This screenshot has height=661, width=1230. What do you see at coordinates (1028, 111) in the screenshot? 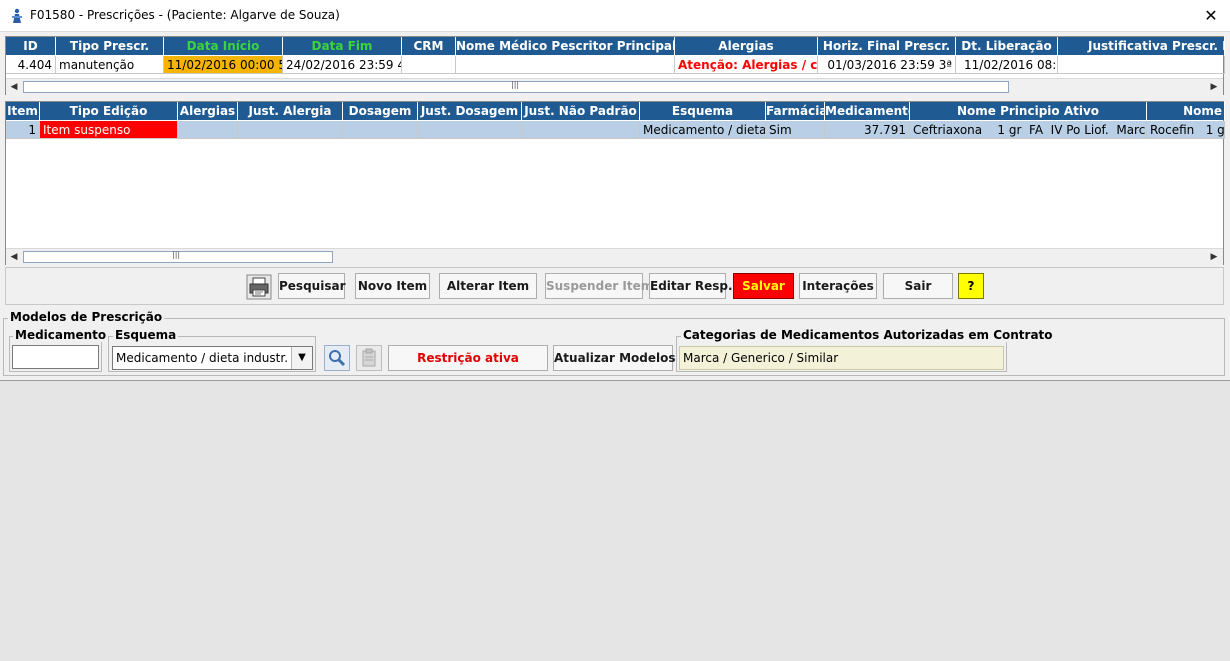
I see `col-header-principio-ativo: Nome Principio Ativo` at bounding box center [1028, 111].